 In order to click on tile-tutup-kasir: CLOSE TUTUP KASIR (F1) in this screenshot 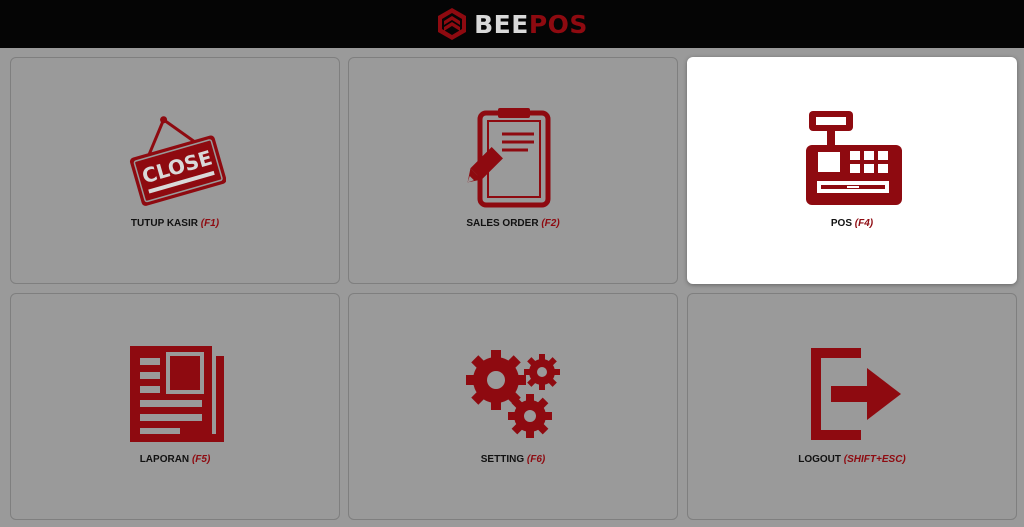, I will do `click(175, 170)`.